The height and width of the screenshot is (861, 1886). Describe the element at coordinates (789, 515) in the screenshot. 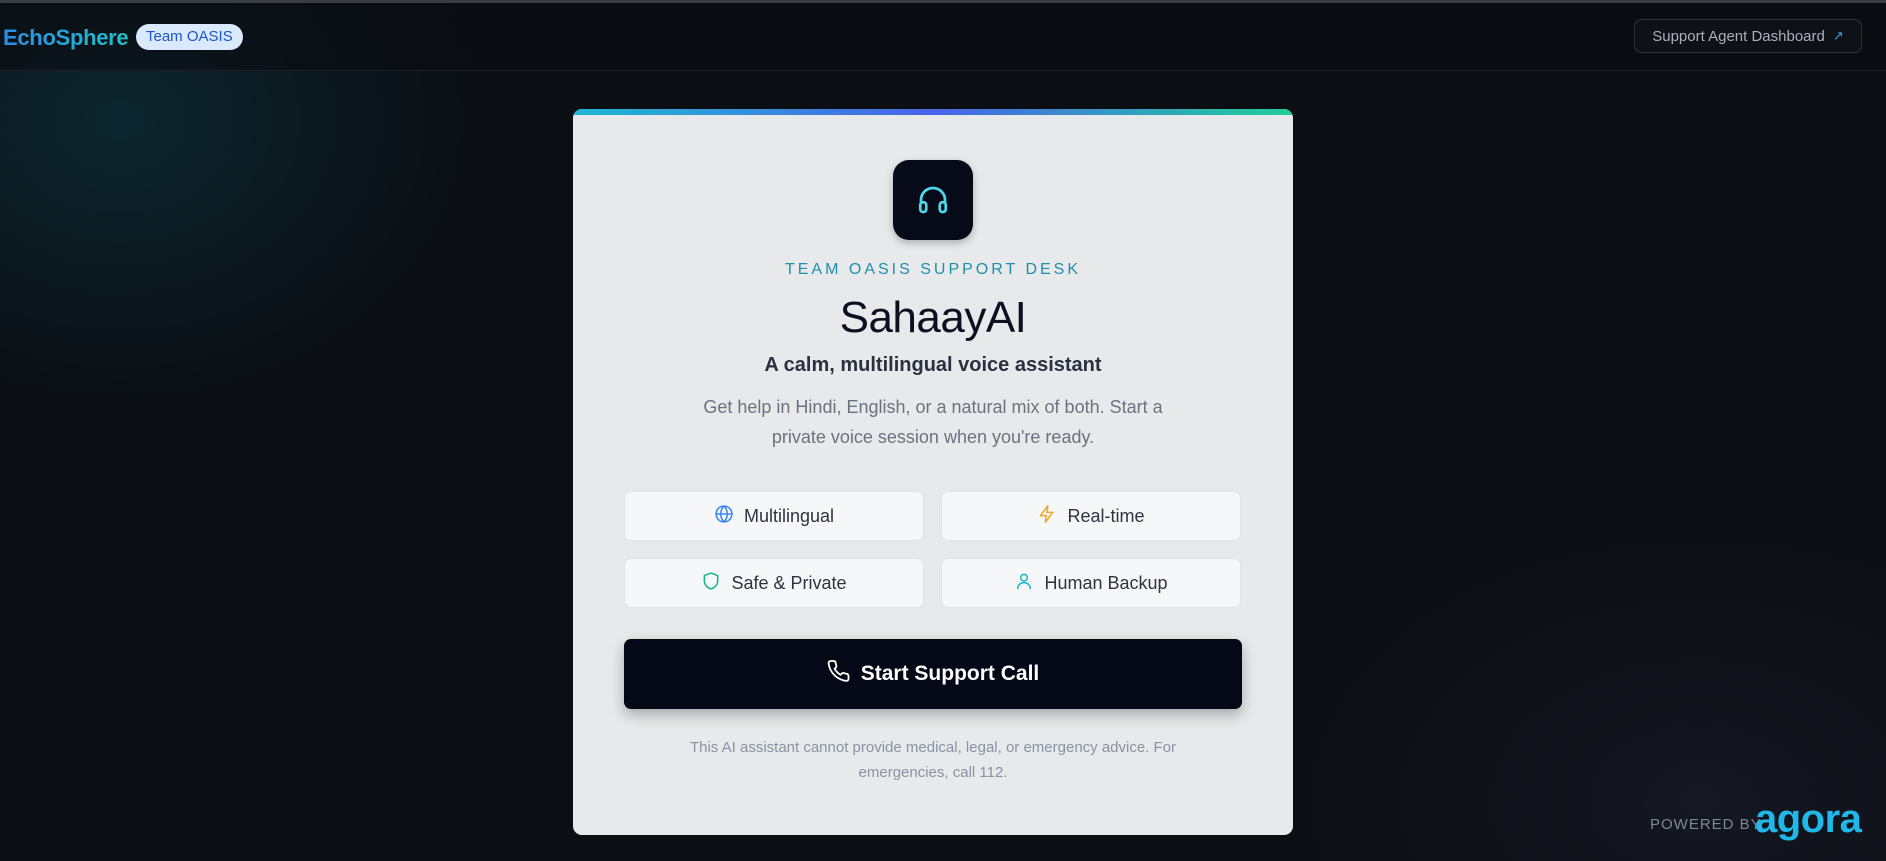

I see `feature-label: Multilingual` at that location.